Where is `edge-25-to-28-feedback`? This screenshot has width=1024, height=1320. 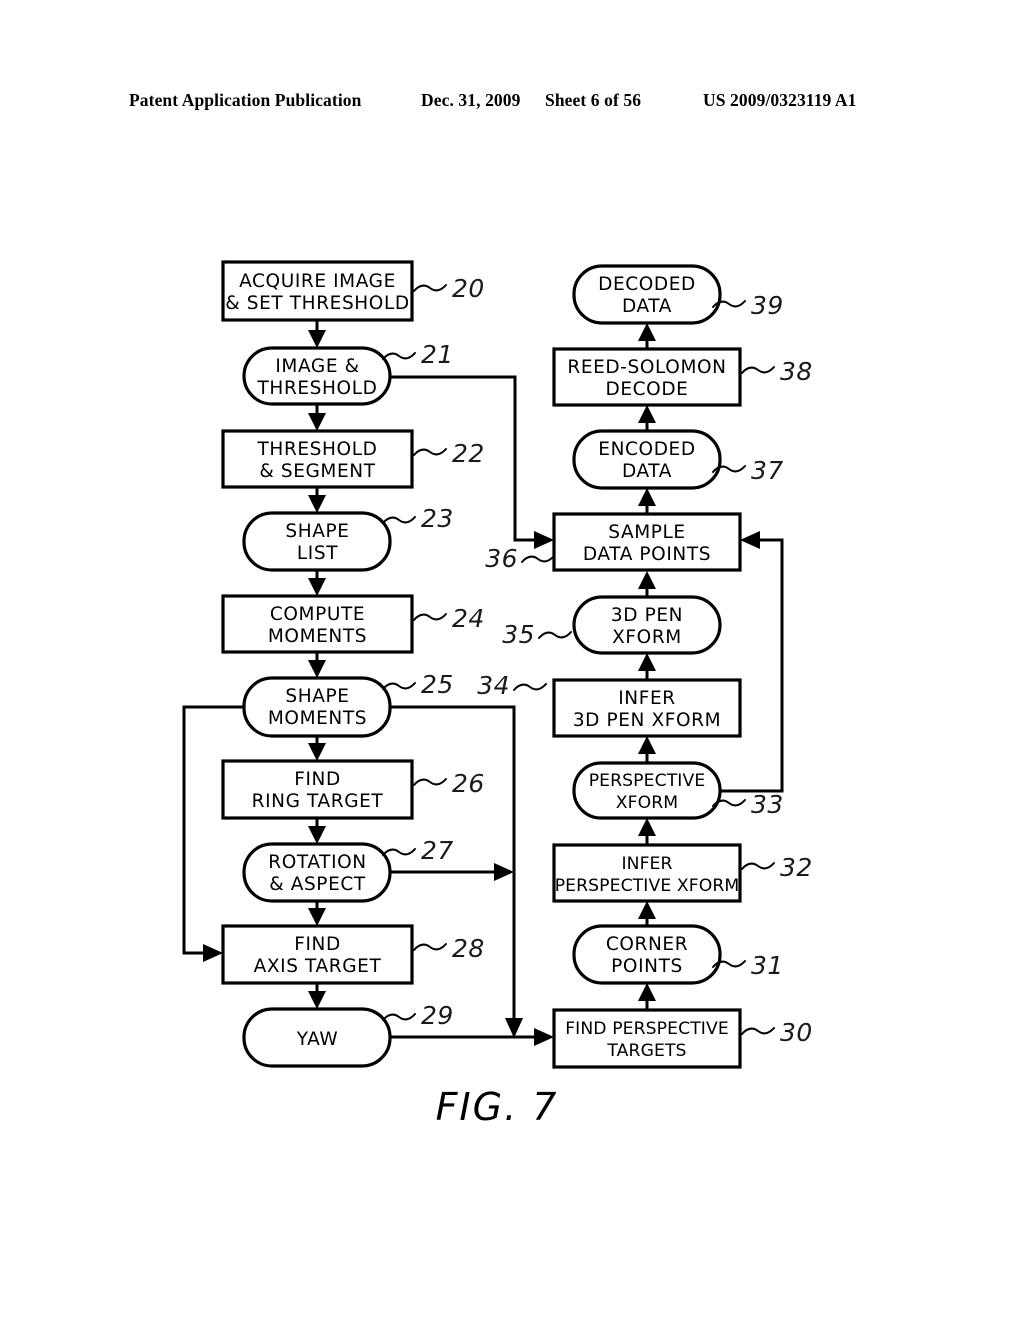
edge-25-to-28-feedback is located at coordinates (213, 833).